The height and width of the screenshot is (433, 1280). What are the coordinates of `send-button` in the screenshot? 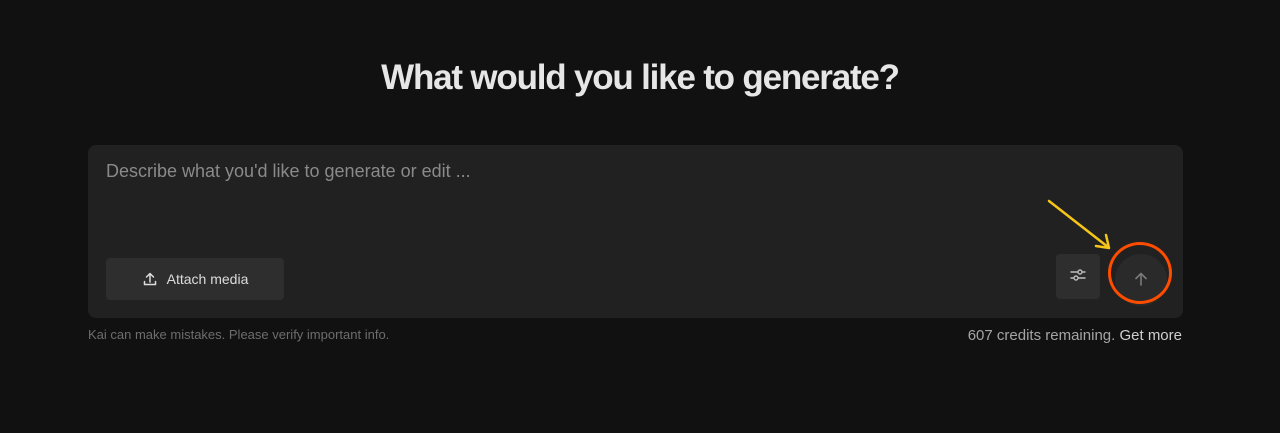 It's located at (1141, 280).